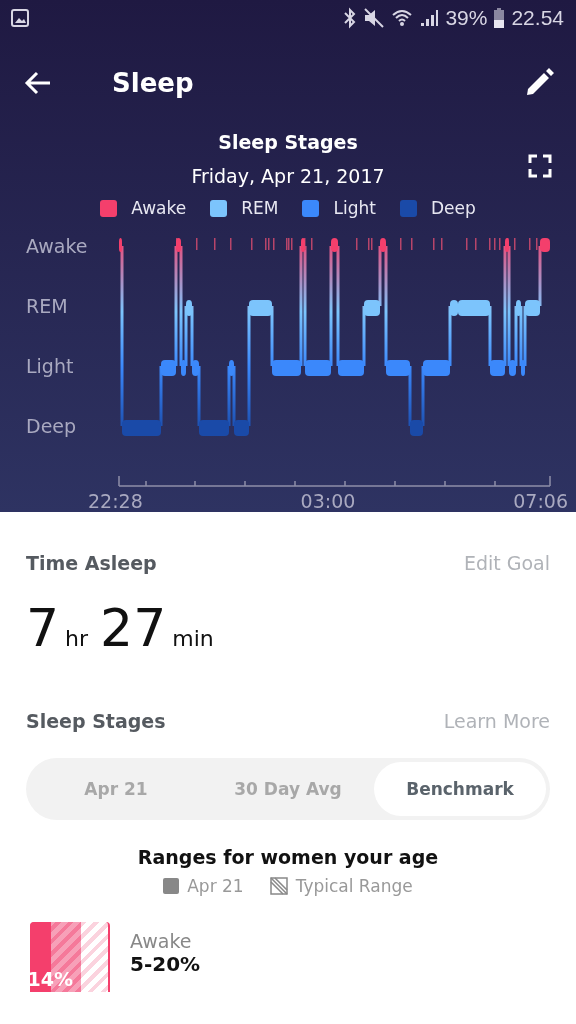 Image resolution: width=576 pixels, height=1024 pixels. Describe the element at coordinates (354, 208) in the screenshot. I see `legend-label: Light` at that location.